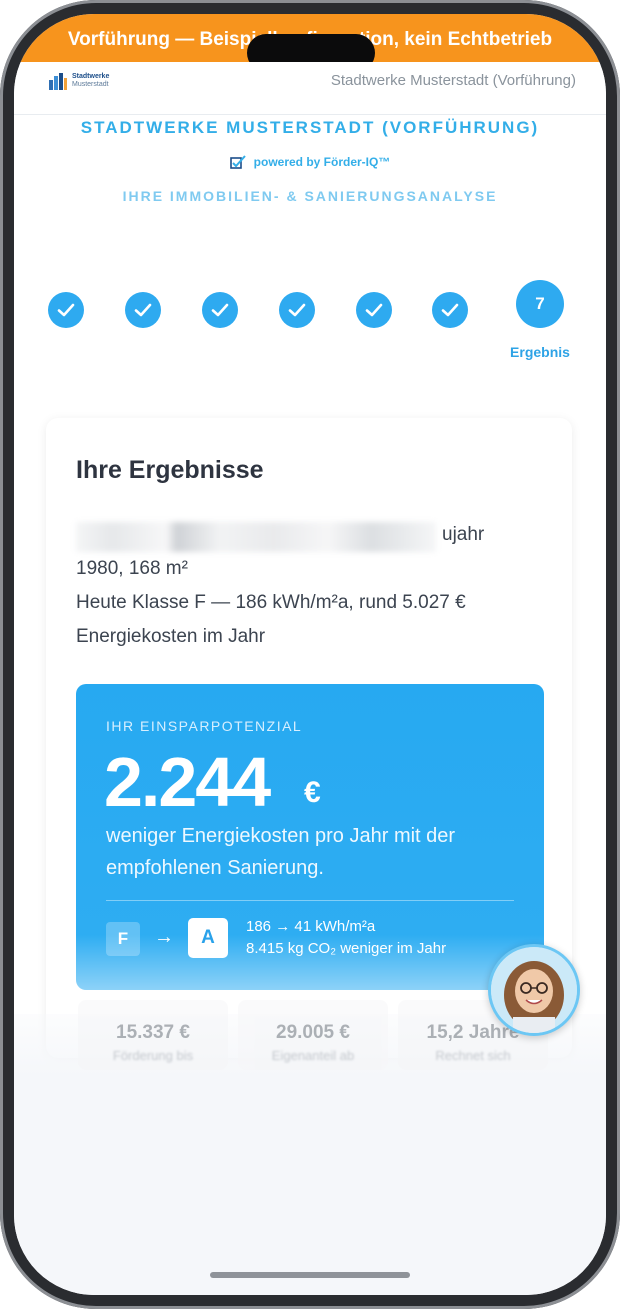 The width and height of the screenshot is (620, 1309). What do you see at coordinates (310, 127) in the screenshot?
I see `brand-title: STADTWERKE MUSTERSTADT (VORFÜHRUNG)` at bounding box center [310, 127].